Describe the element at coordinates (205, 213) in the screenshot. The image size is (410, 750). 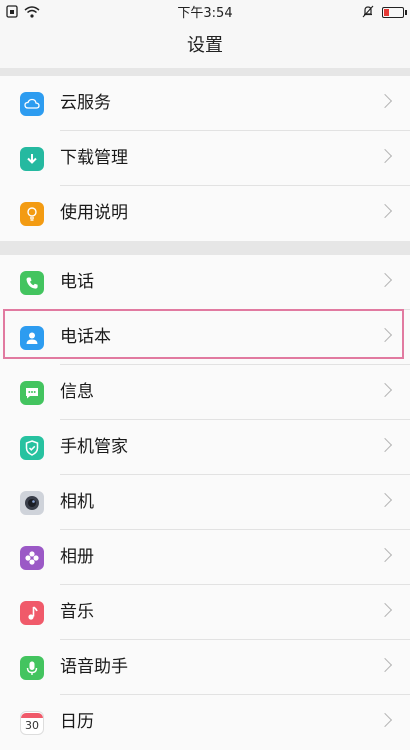
I see `settings-item-user-guide: 使用说明` at that location.